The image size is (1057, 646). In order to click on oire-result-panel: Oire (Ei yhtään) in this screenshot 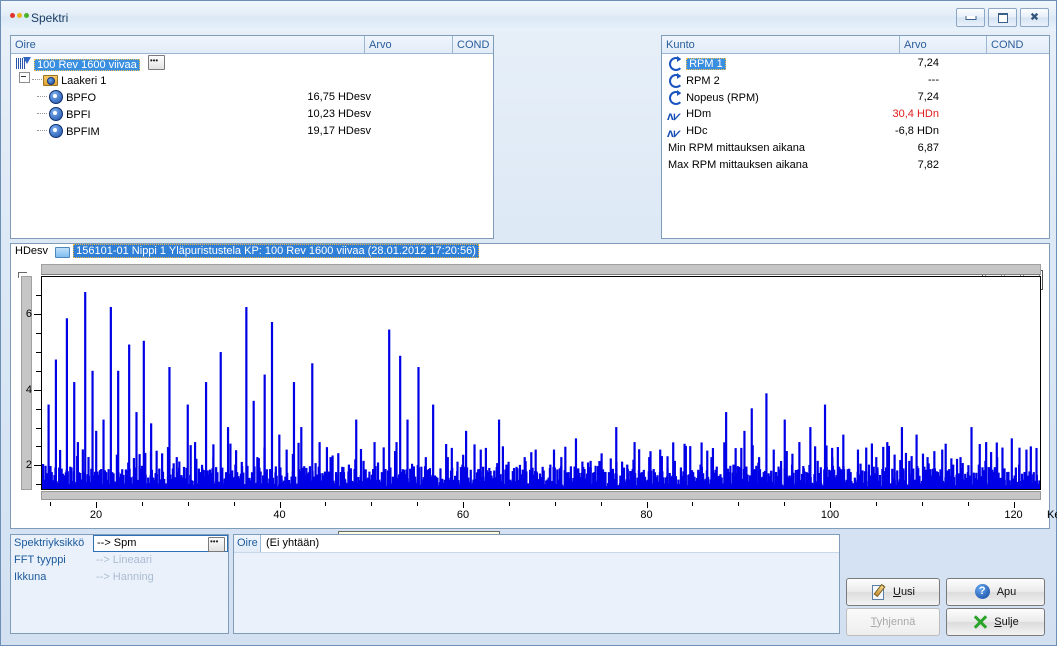, I will do `click(536, 584)`.